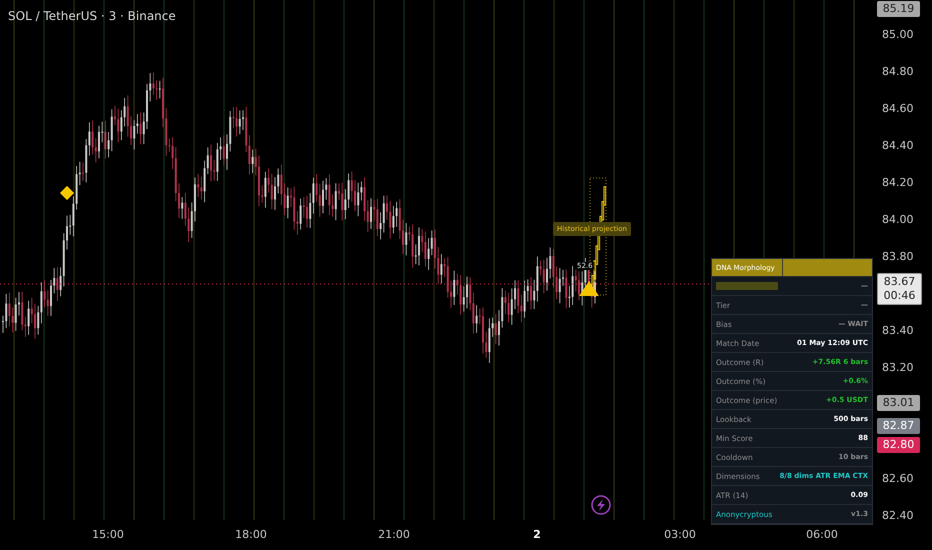  I want to click on price-tick: 82.60, so click(898, 478).